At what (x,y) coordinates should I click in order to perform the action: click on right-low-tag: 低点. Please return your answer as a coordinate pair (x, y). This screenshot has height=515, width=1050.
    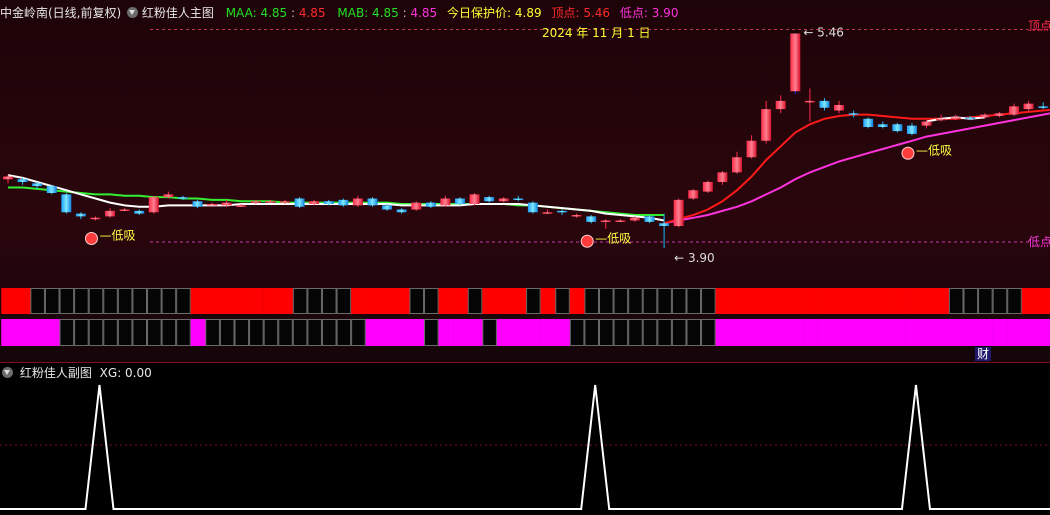
    Looking at the image, I should click on (1039, 242).